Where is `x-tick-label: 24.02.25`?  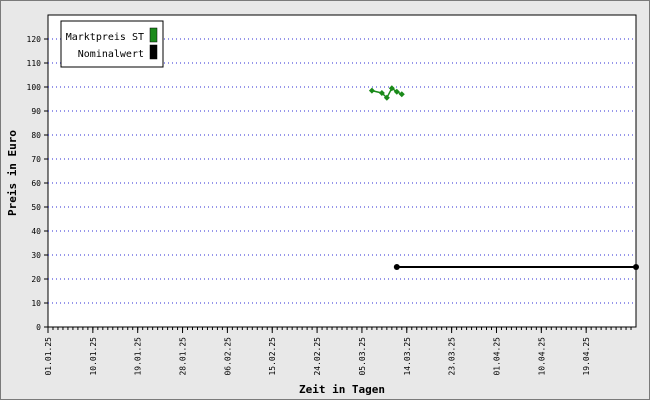
x-tick-label: 24.02.25 is located at coordinates (317, 356).